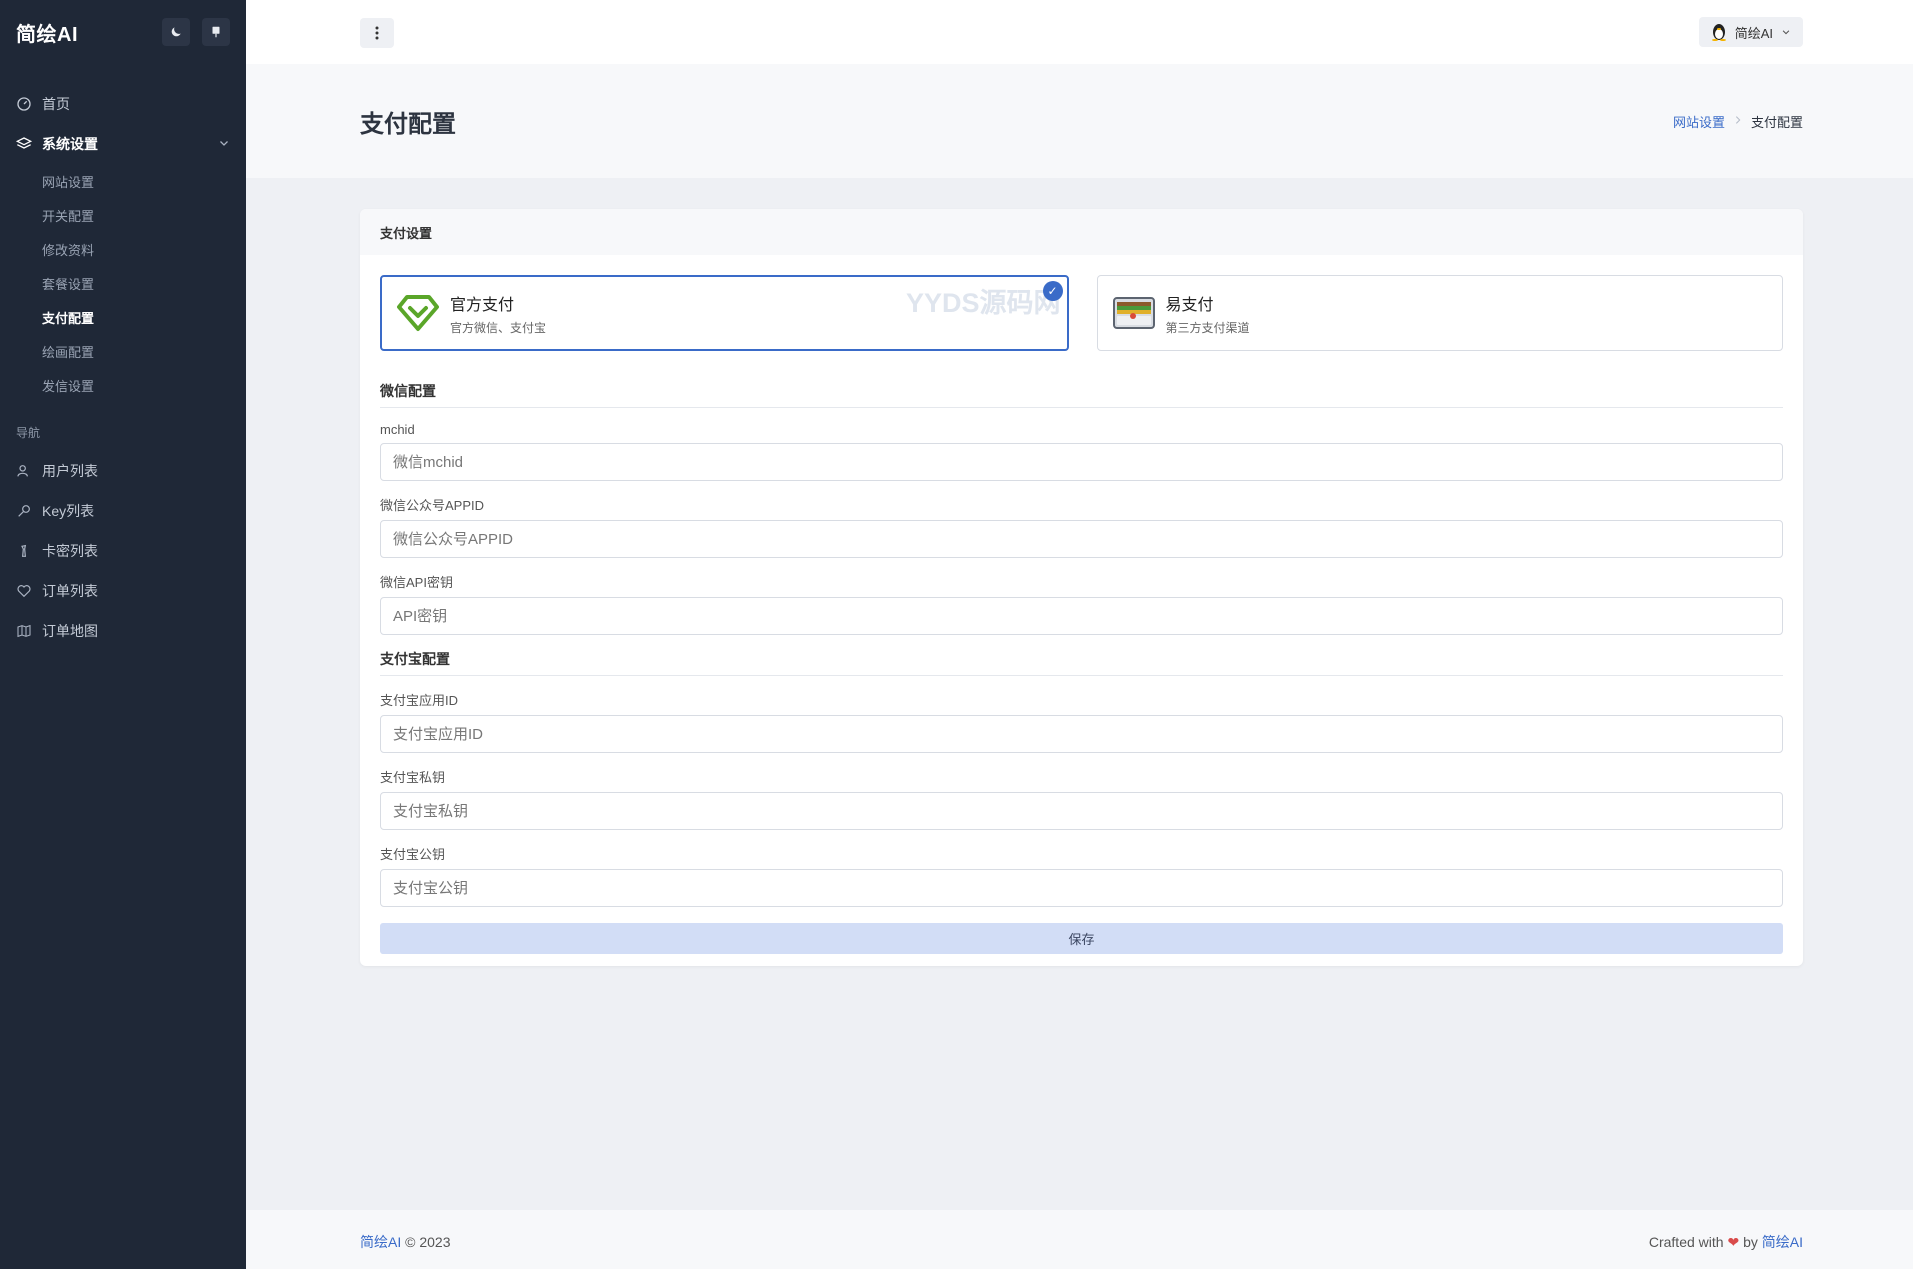 The width and height of the screenshot is (1913, 1269). What do you see at coordinates (123, 104) in the screenshot?
I see `sidebar-item-home: 首页` at bounding box center [123, 104].